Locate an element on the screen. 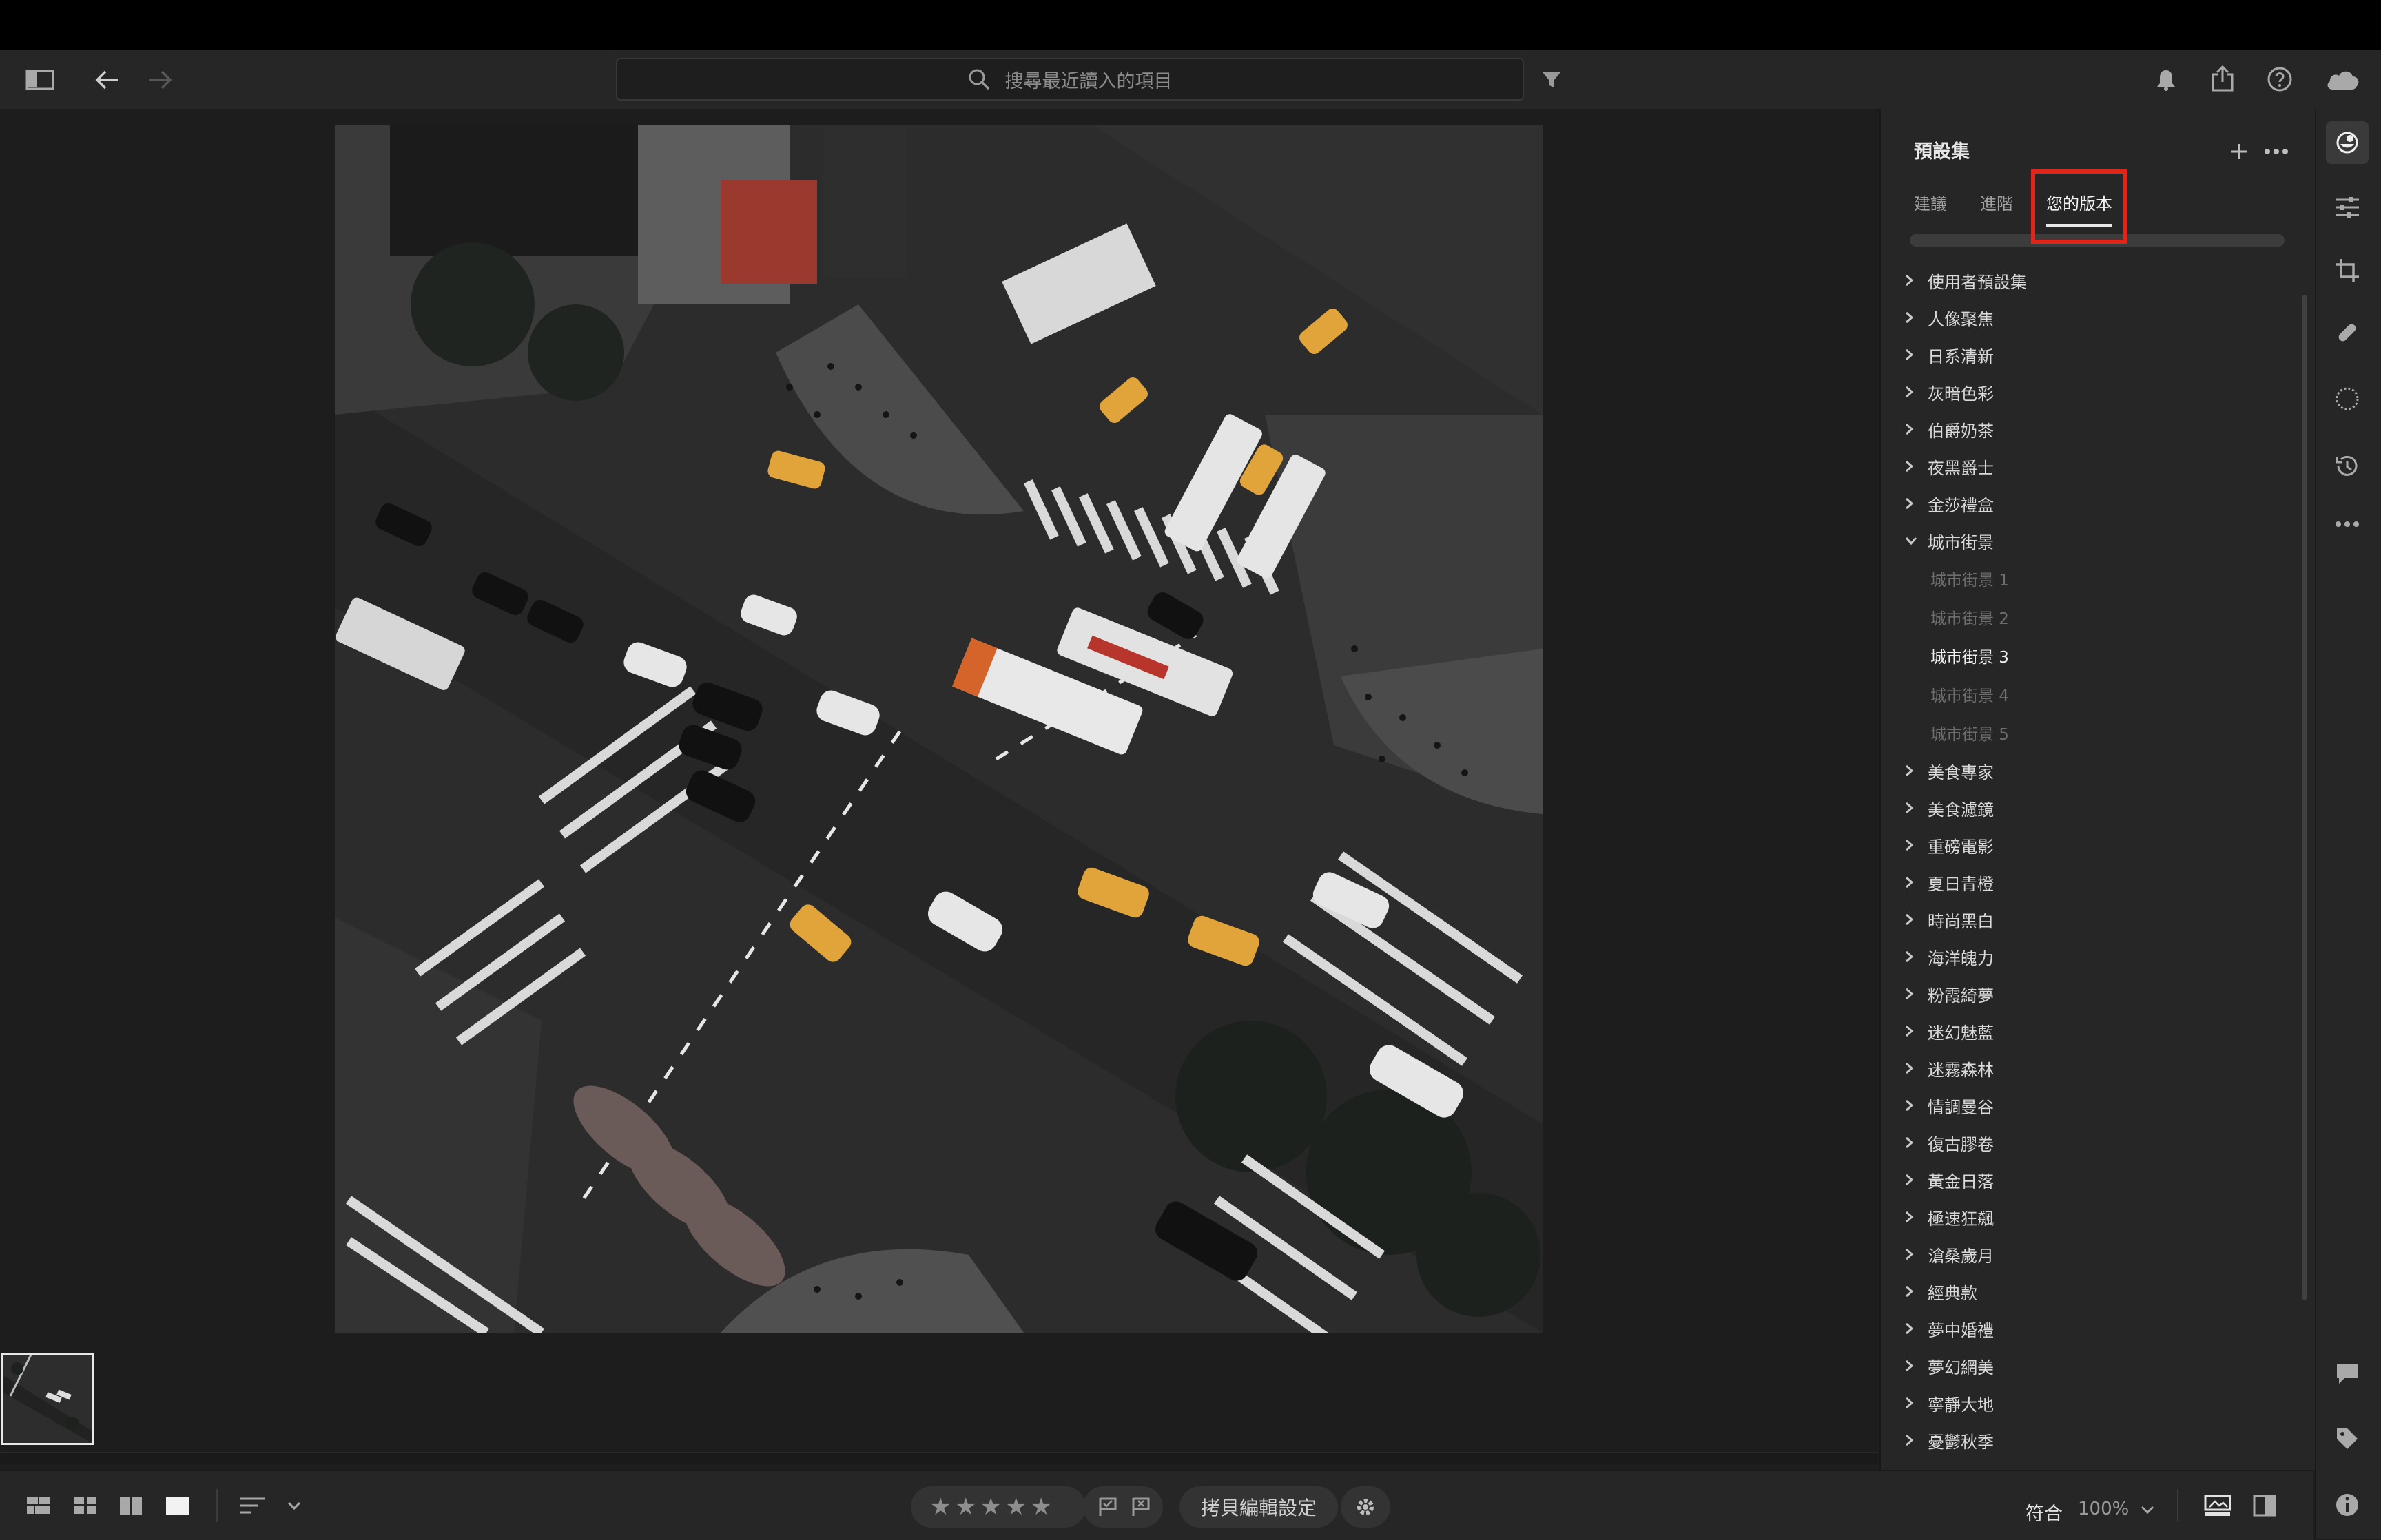  preset-group: 美食專家 is located at coordinates (2090, 770).